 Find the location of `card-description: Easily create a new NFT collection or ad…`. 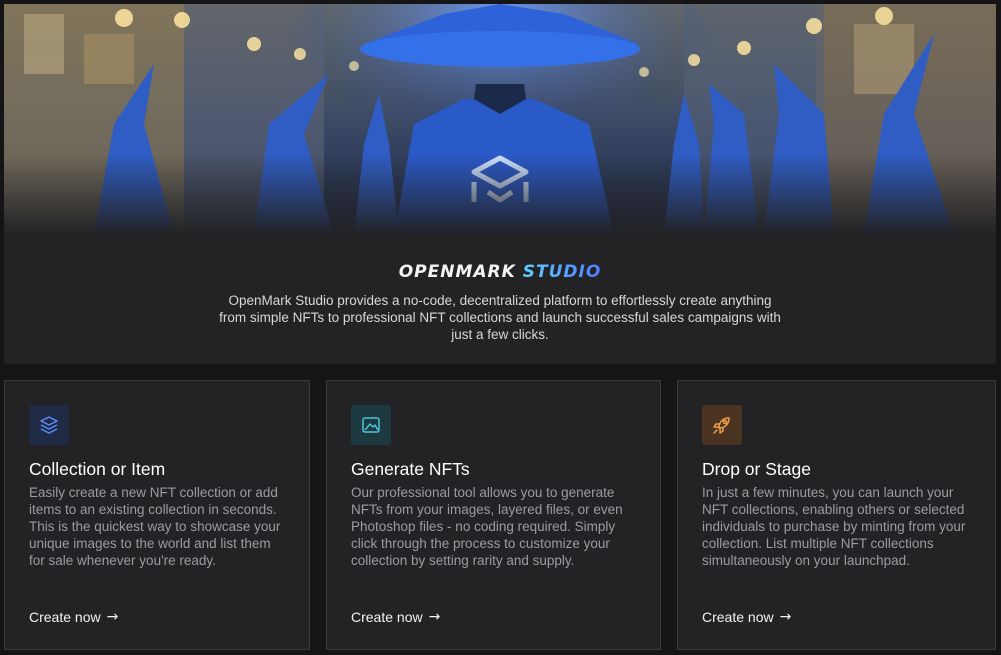

card-description: Easily create a new NFT collection or ad… is located at coordinates (155, 526).